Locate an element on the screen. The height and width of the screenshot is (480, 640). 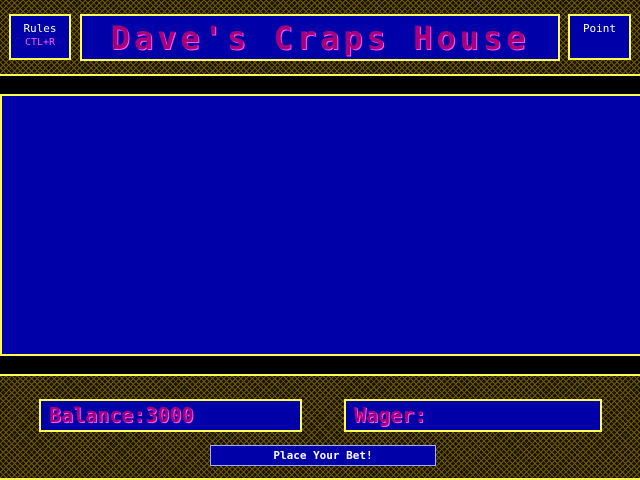
rules-shortcut-hint: CTL+R is located at coordinates (40, 42).